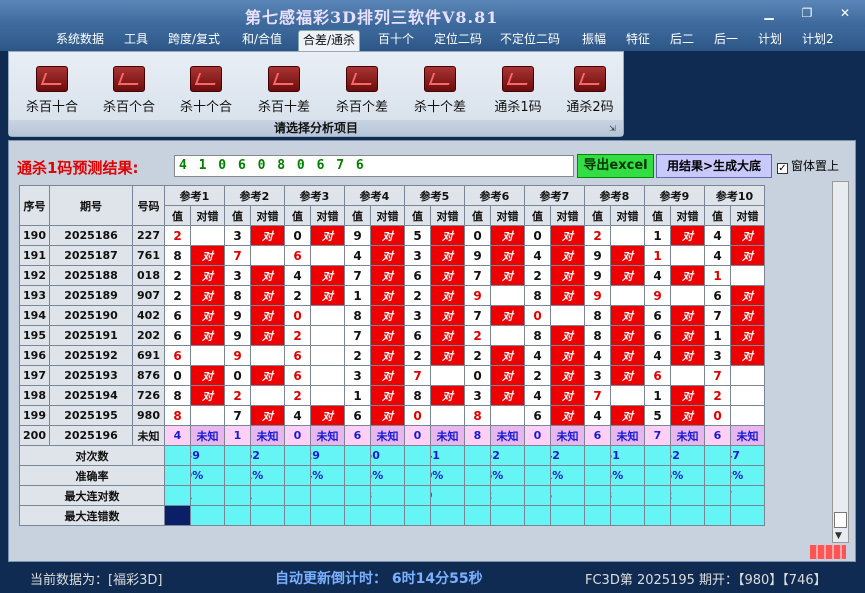 The height and width of the screenshot is (593, 865). Describe the element at coordinates (638, 40) in the screenshot. I see `menu-10: 特征` at that location.